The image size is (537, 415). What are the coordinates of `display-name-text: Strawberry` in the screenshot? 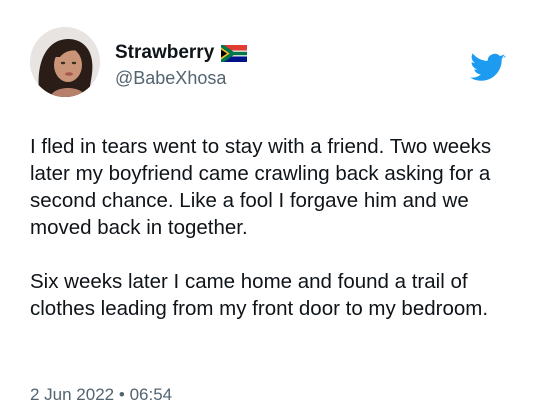 It's located at (165, 52).